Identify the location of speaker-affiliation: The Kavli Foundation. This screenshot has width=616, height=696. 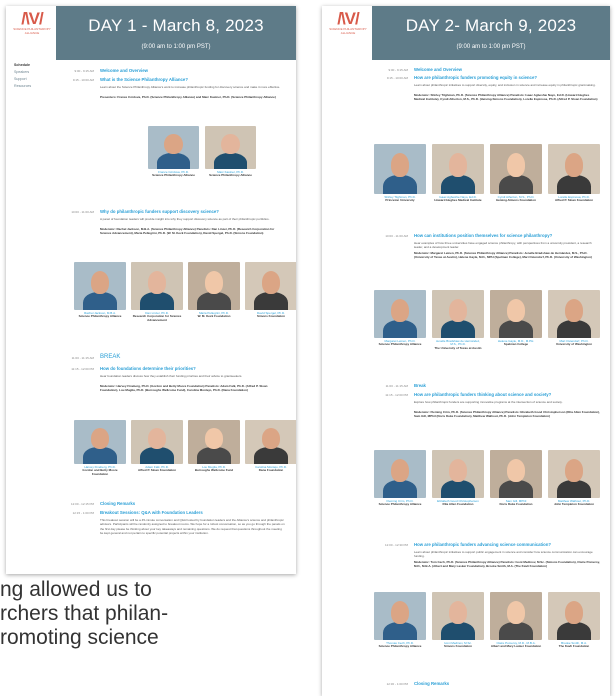
(574, 646).